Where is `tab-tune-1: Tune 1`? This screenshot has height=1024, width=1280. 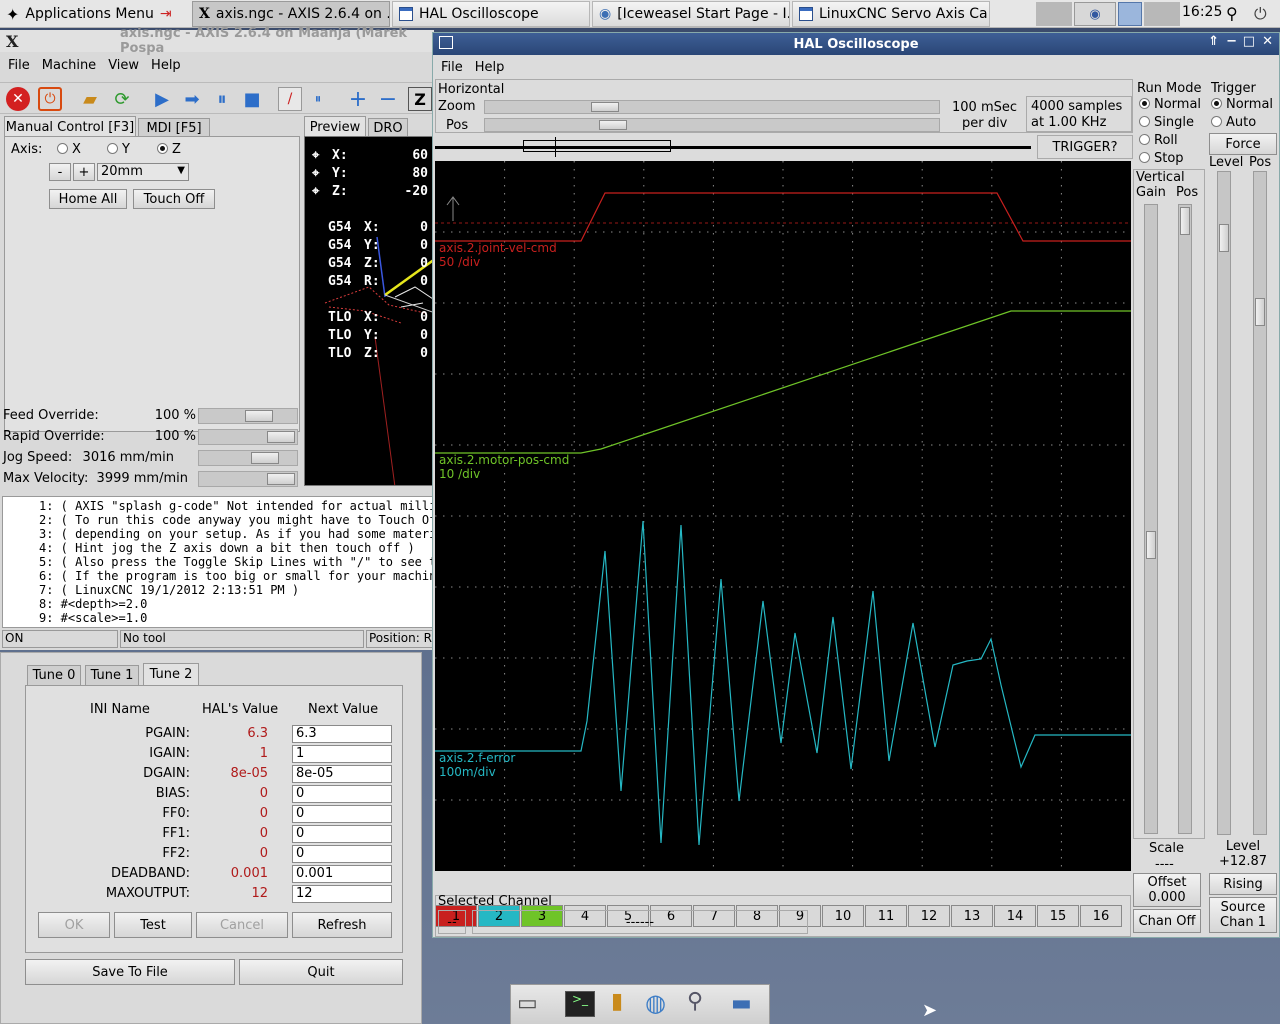
tab-tune-1: Tune 1 is located at coordinates (112, 675).